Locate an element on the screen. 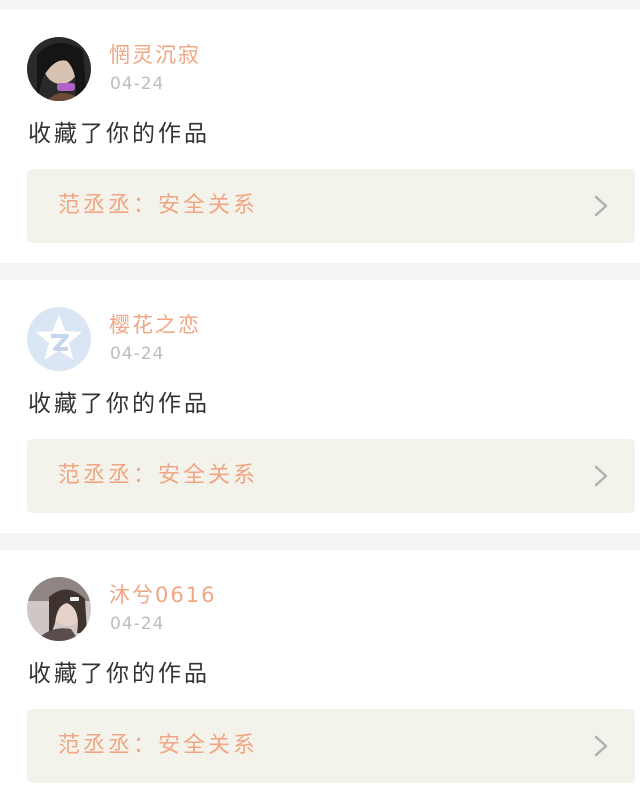 The image size is (640, 795). username: 沐兮0616 is located at coordinates (162, 595).